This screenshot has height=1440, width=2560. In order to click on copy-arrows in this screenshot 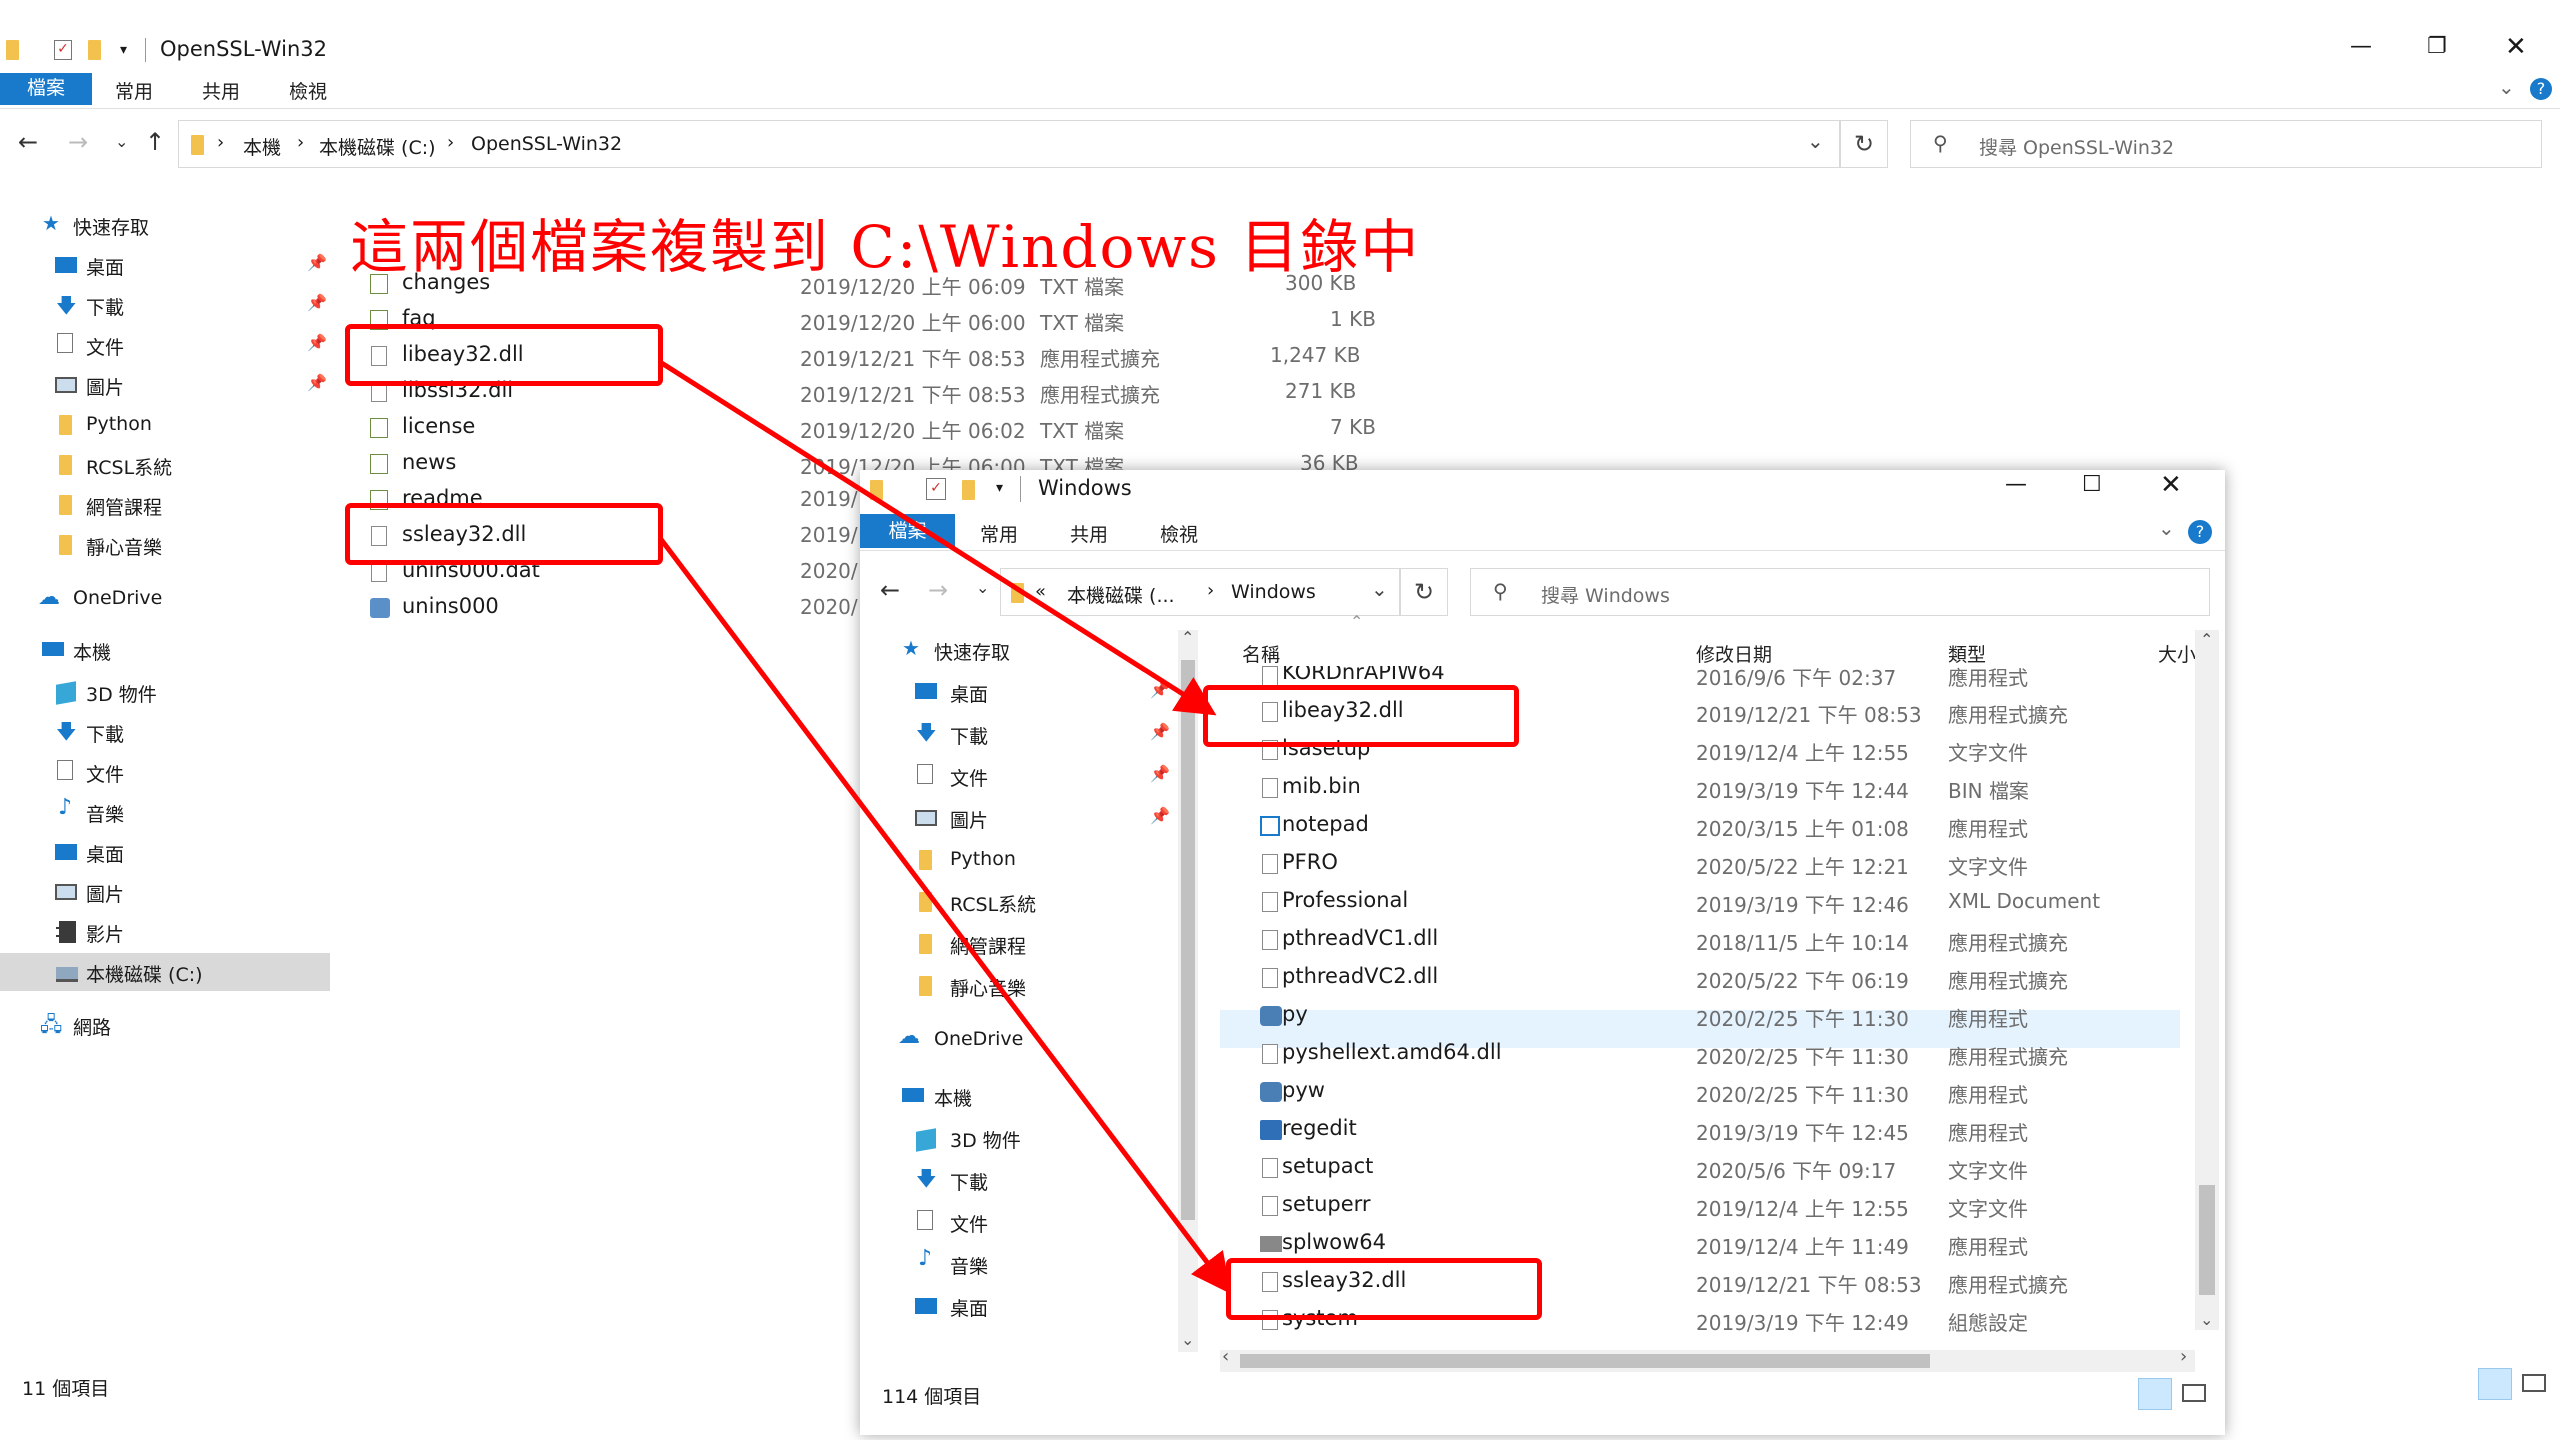, I will do `click(945, 826)`.